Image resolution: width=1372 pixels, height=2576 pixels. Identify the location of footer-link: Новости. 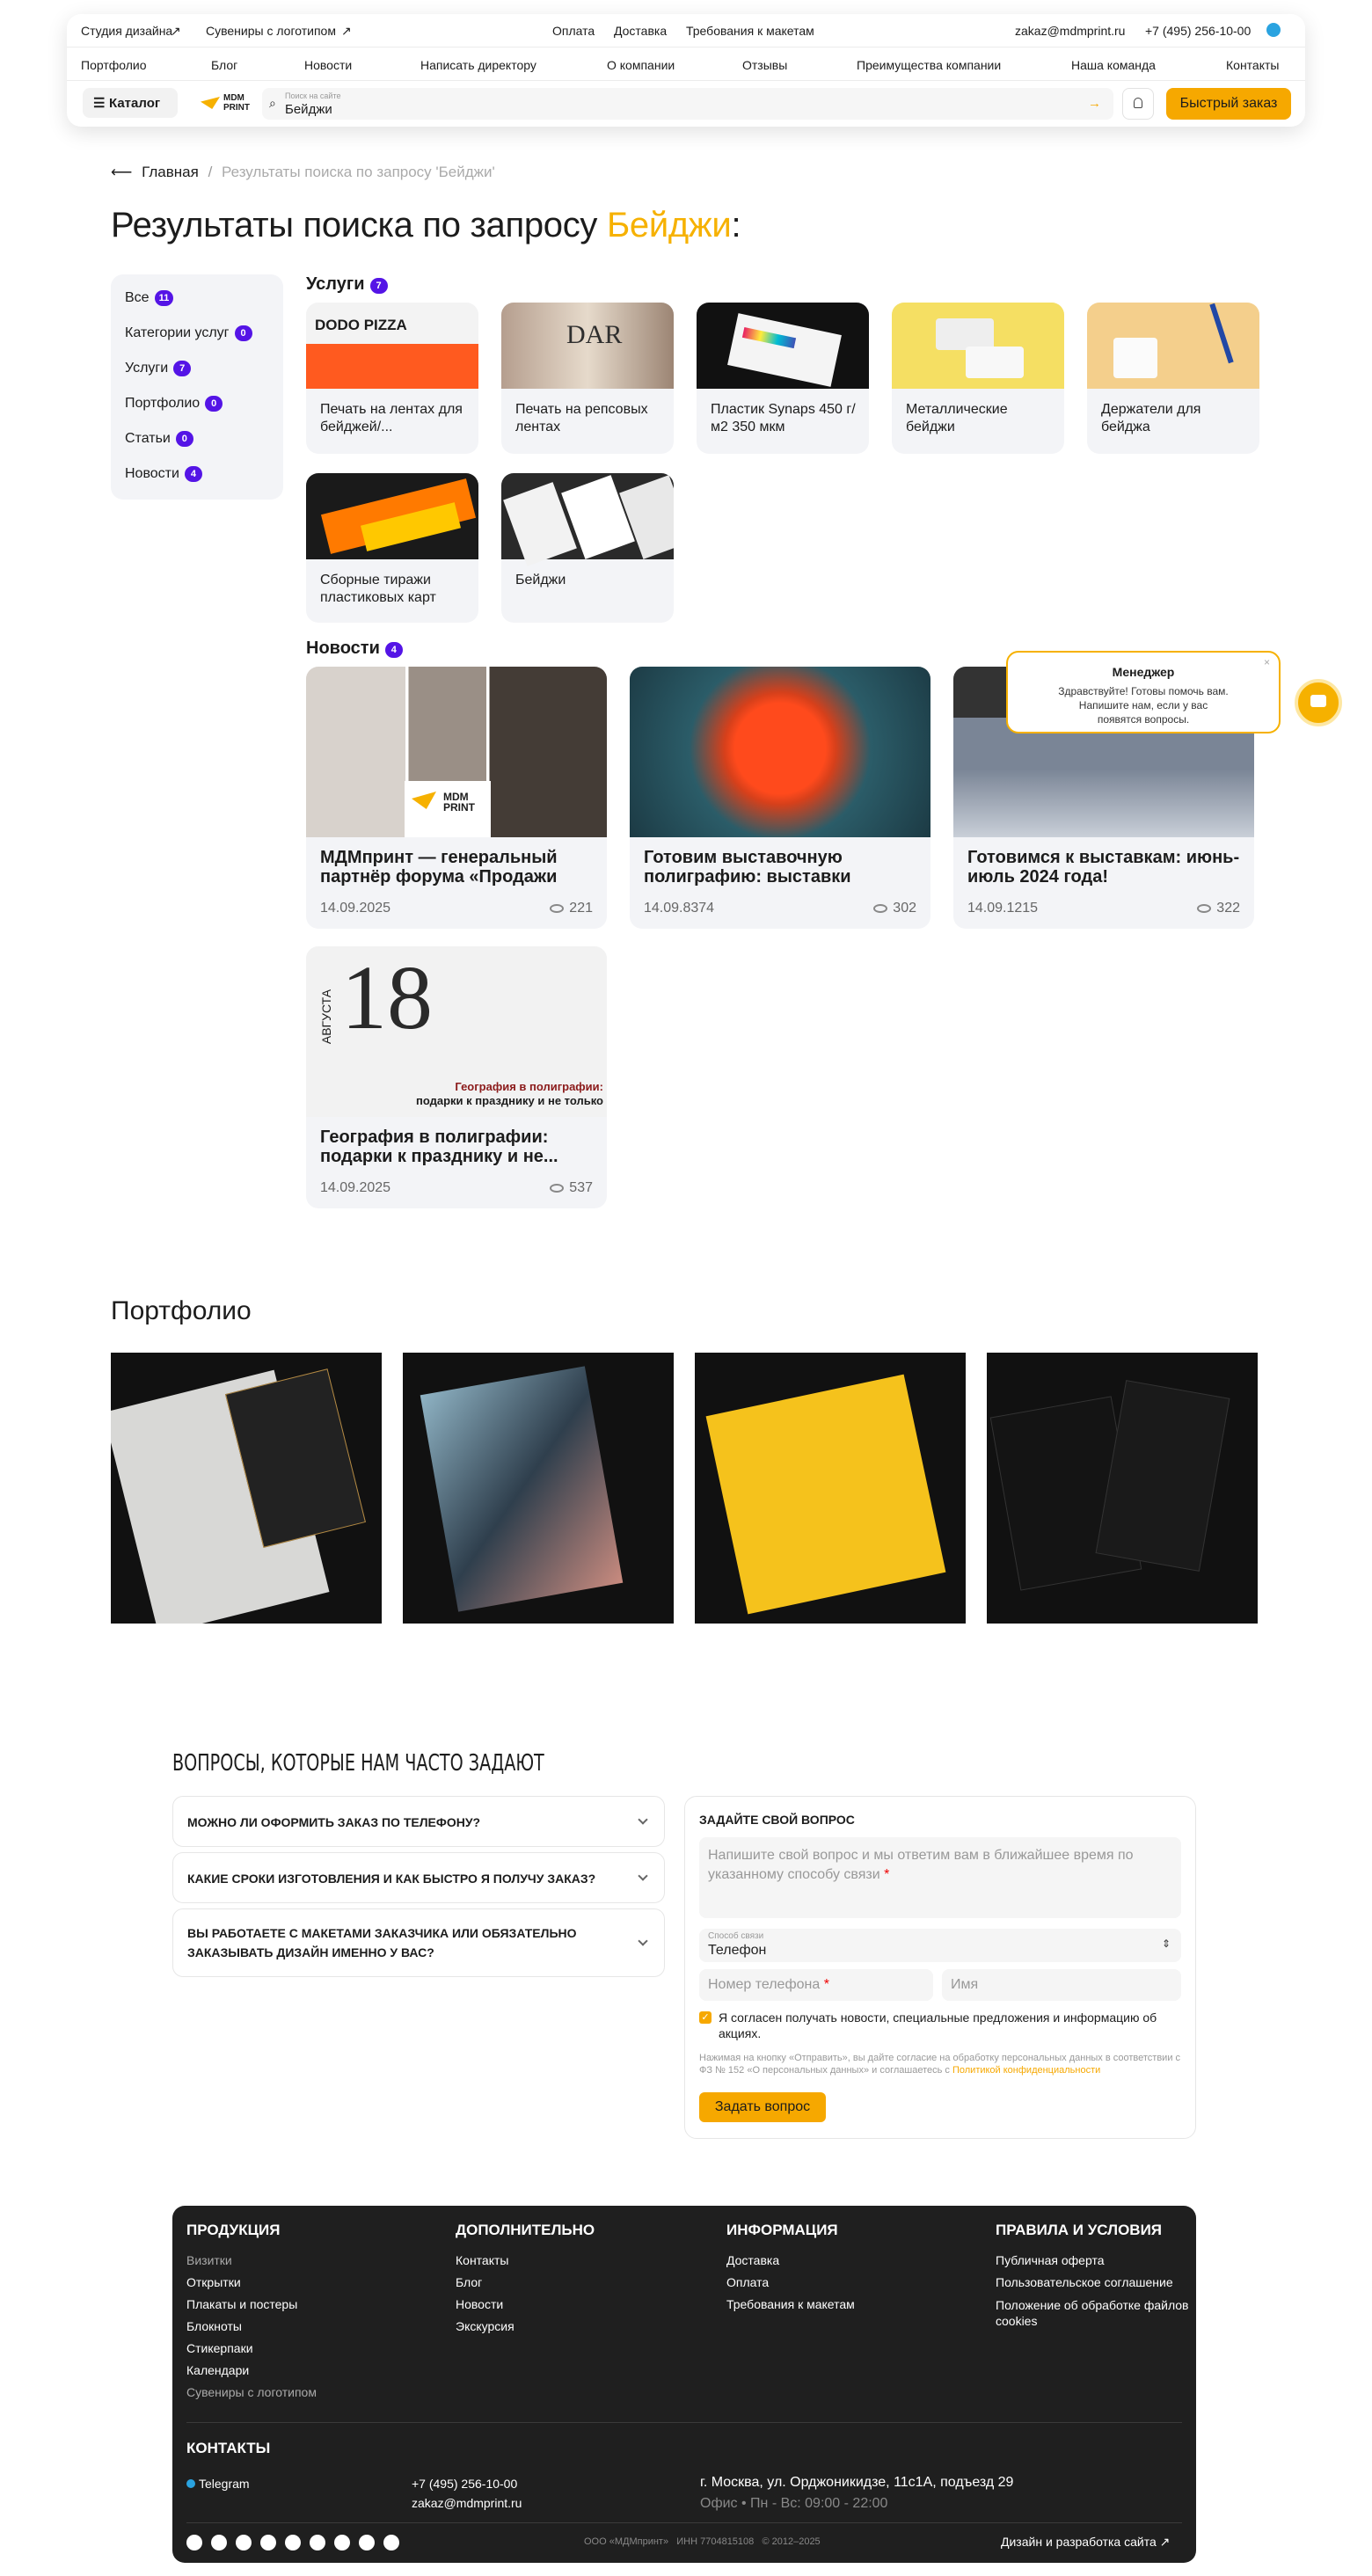
(479, 2304).